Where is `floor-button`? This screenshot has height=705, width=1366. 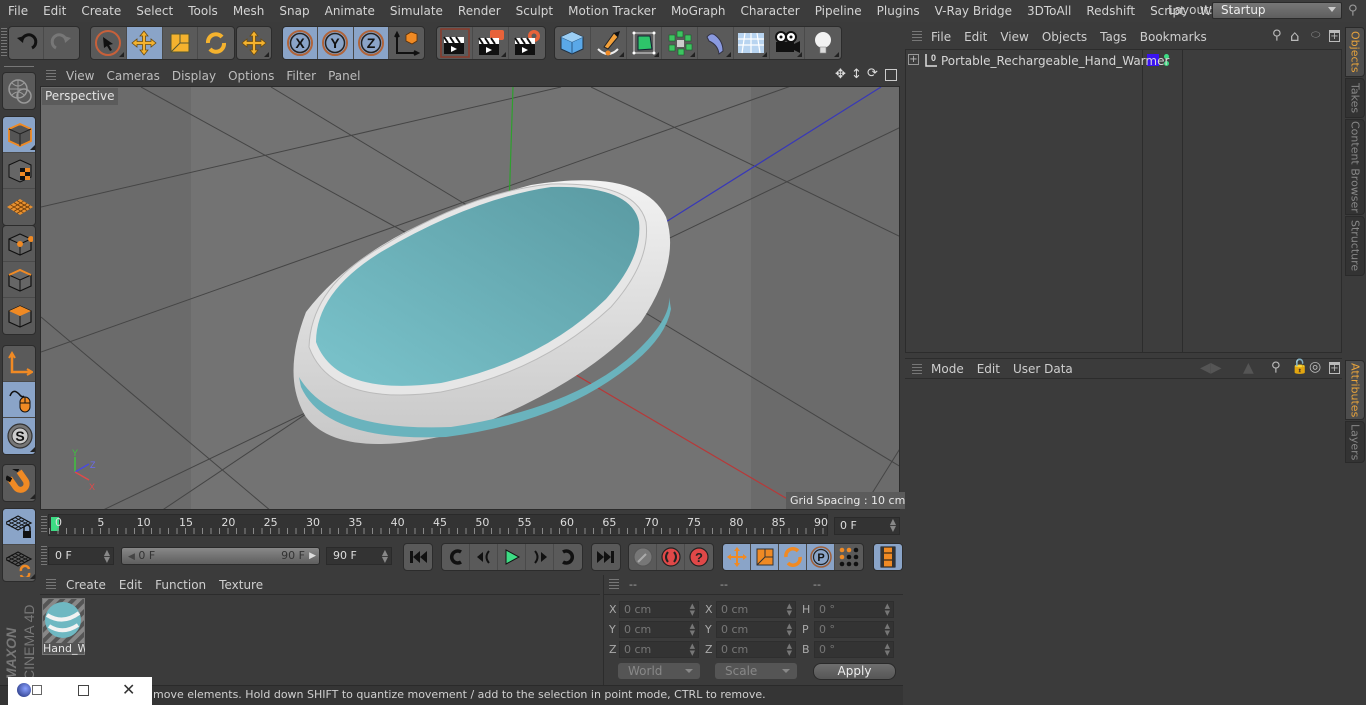
floor-button is located at coordinates (752, 43).